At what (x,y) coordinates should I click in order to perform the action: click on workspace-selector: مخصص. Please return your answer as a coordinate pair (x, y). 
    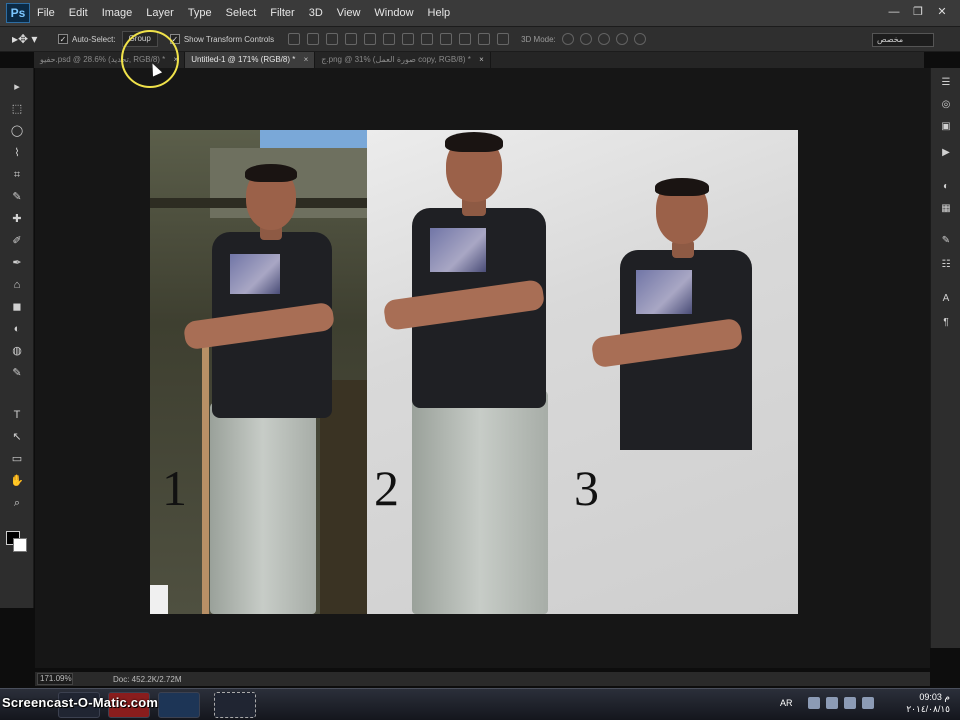
    Looking at the image, I should click on (903, 40).